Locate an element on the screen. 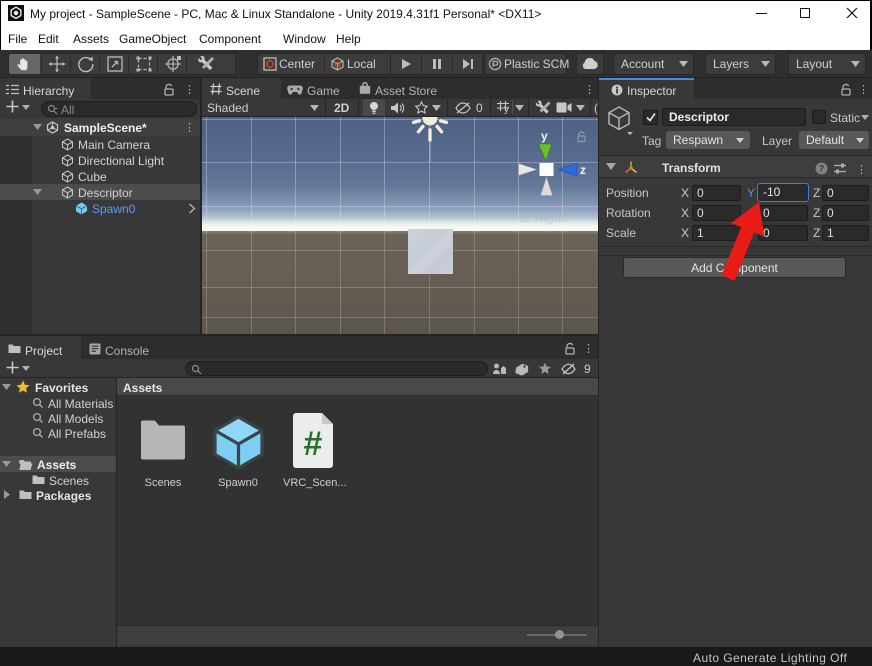  svg-text: z is located at coordinates (583, 170).